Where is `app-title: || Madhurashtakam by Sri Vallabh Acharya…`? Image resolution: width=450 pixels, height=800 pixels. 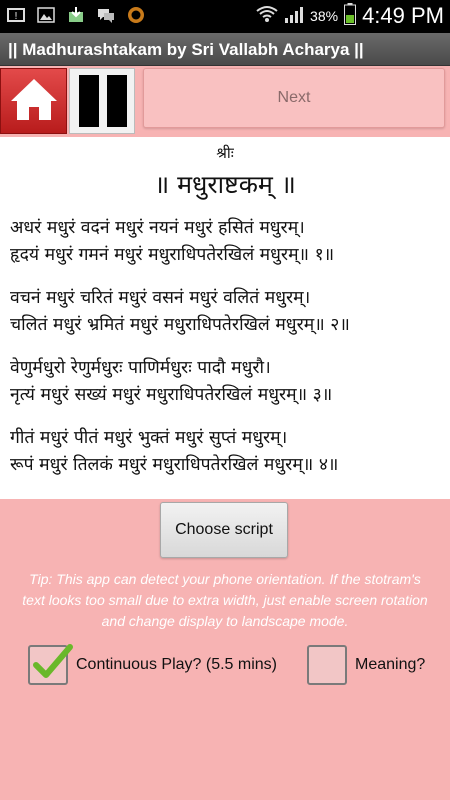
app-title: || Madhurashtakam by Sri Vallabh Acharya… is located at coordinates (225, 49).